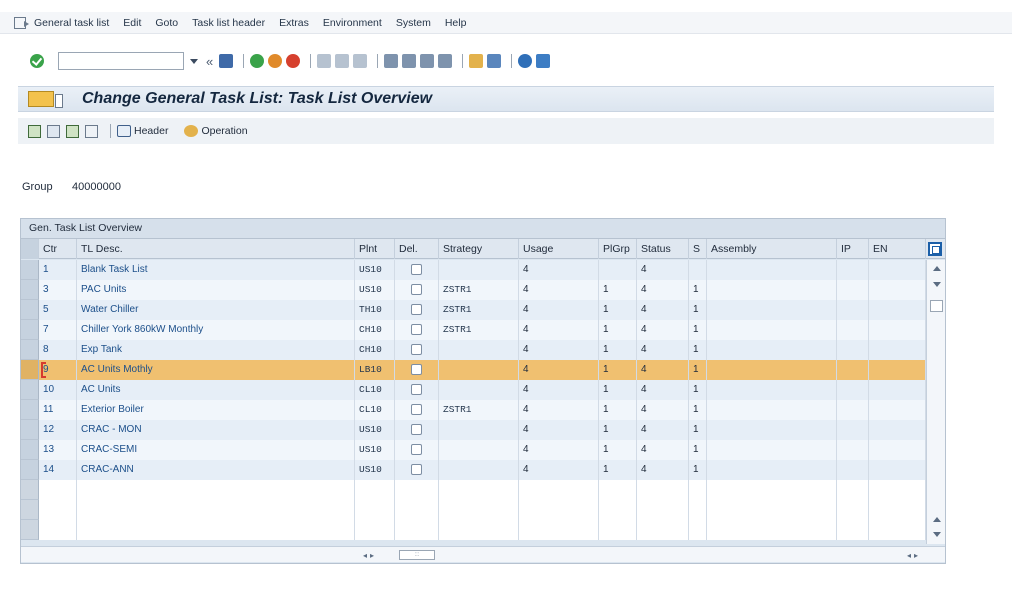 The width and height of the screenshot is (1012, 595). Describe the element at coordinates (473, 450) in the screenshot. I see `table-row: 13 CRAC-SEMI US10 4 1 4 1` at that location.